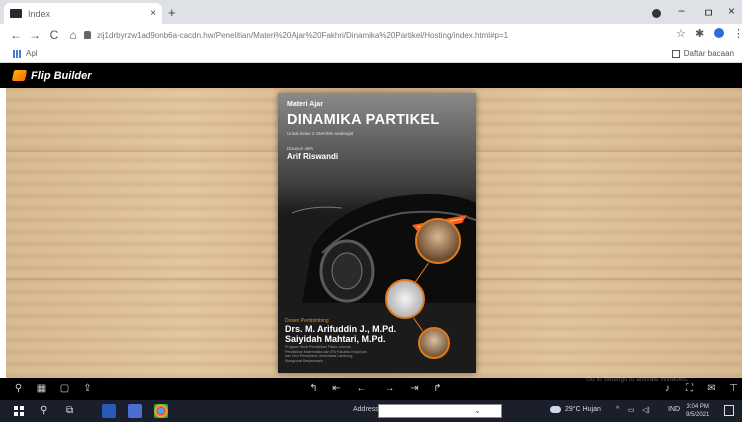  What do you see at coordinates (135, 411) in the screenshot?
I see `app-icon` at bounding box center [135, 411].